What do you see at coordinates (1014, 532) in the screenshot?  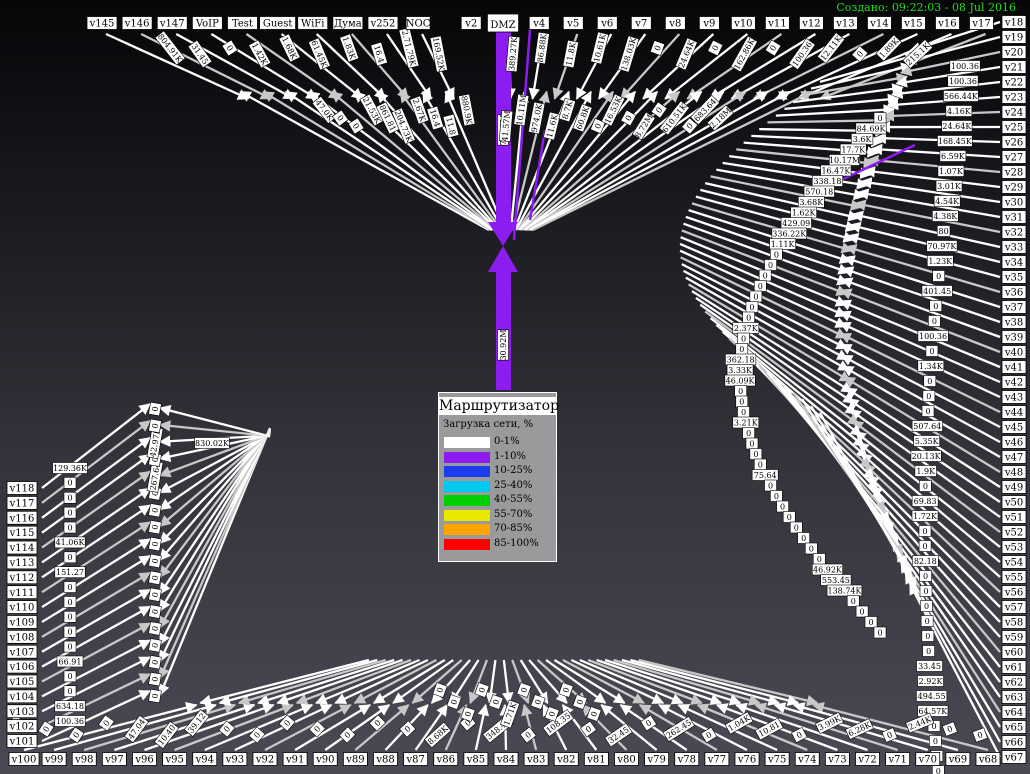 I see `node-v52: v52` at bounding box center [1014, 532].